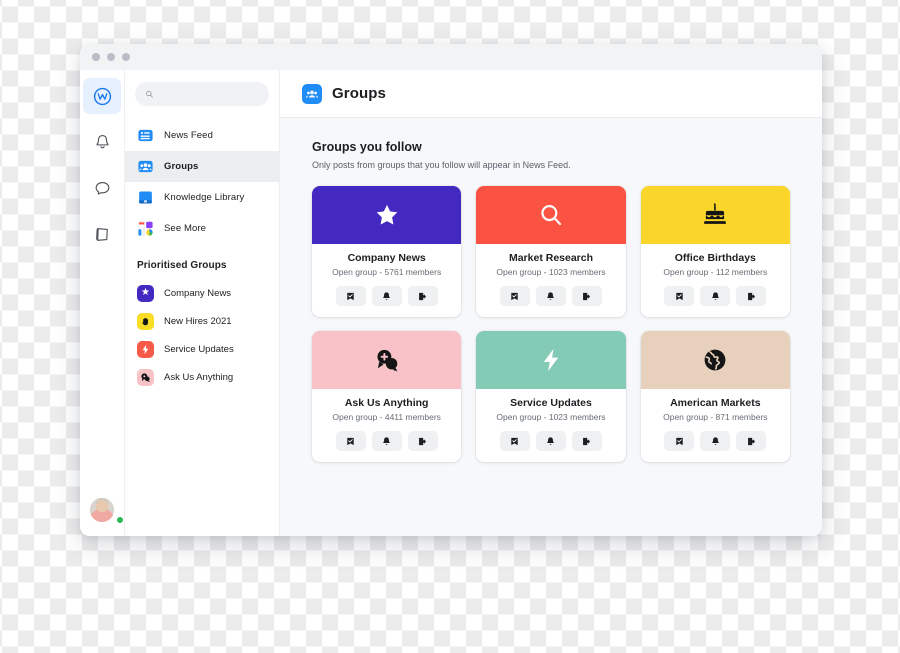 This screenshot has height=653, width=900. I want to click on prioritised-group-label: Company News, so click(198, 293).